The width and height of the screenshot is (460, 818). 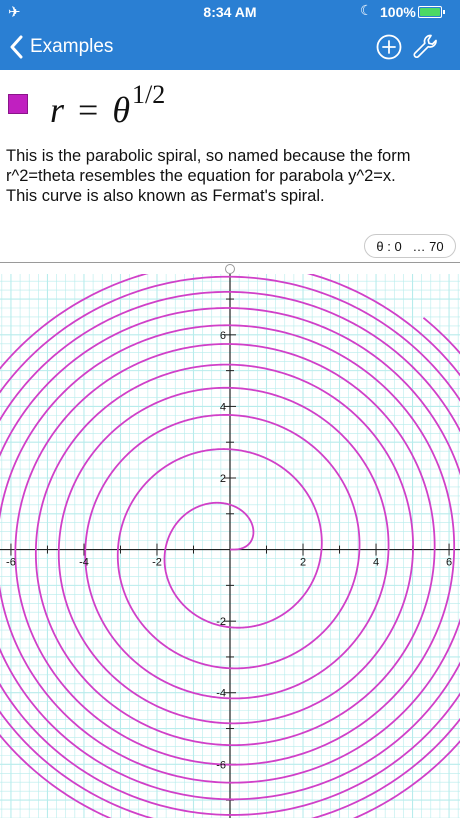 I want to click on y-tick-label: -6, so click(x=221, y=765).